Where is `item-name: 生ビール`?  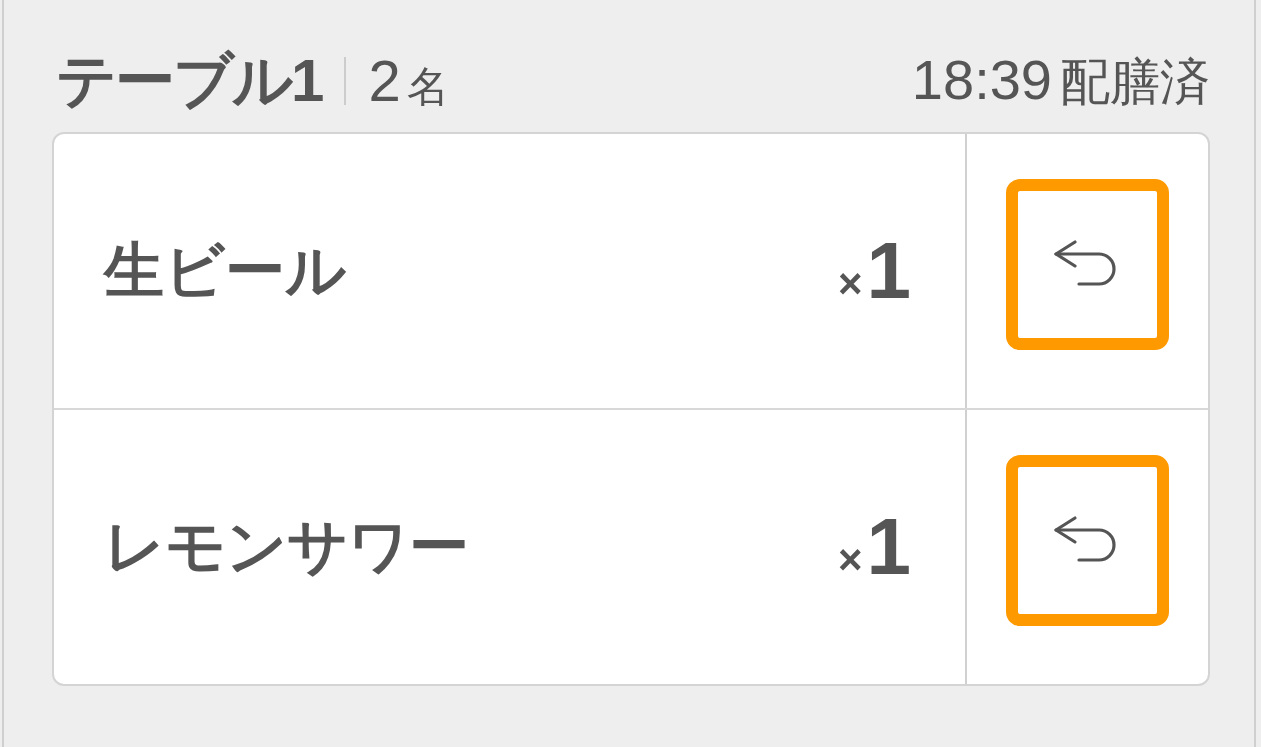 item-name: 生ビール is located at coordinates (225, 270).